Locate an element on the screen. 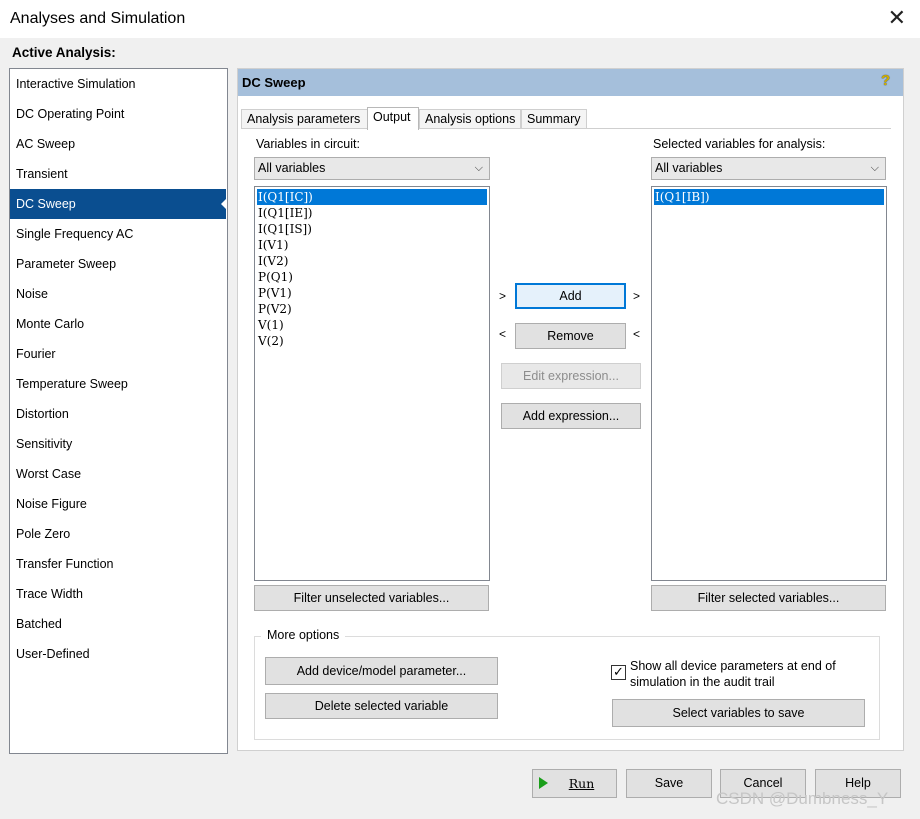  list-item: P(V1) is located at coordinates (372, 293).